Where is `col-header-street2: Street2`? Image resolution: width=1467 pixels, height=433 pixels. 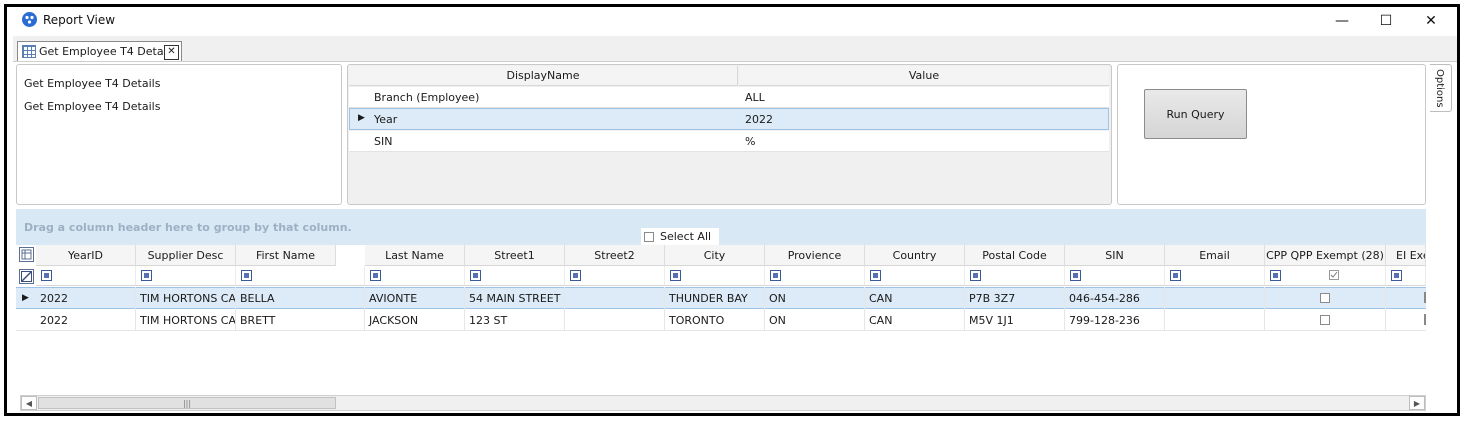 col-header-street2: Street2 is located at coordinates (615, 255).